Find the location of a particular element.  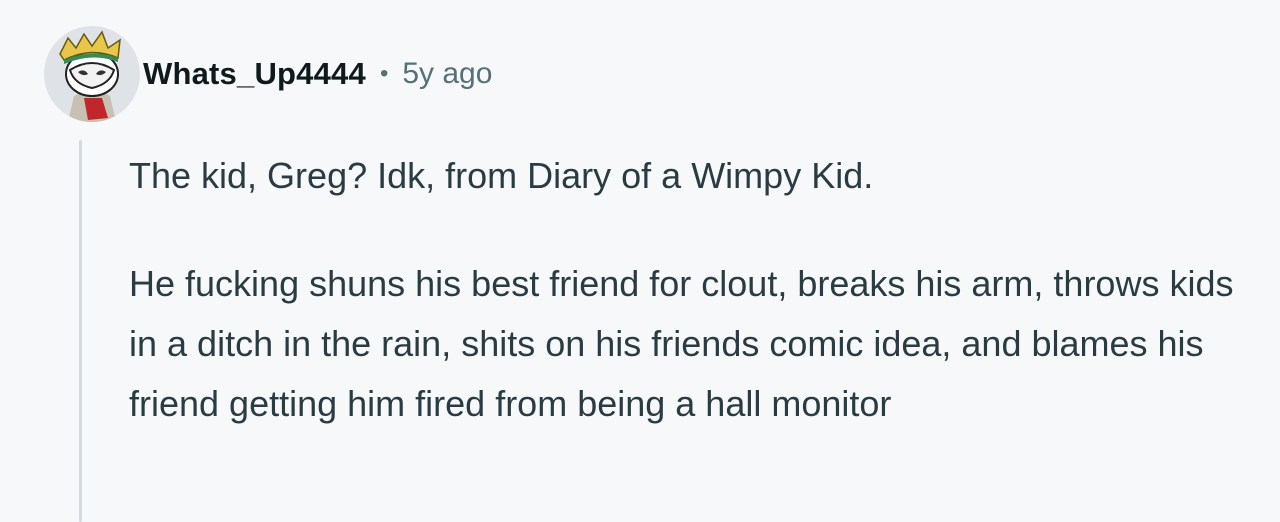

avatar-illustration is located at coordinates (90, 76).